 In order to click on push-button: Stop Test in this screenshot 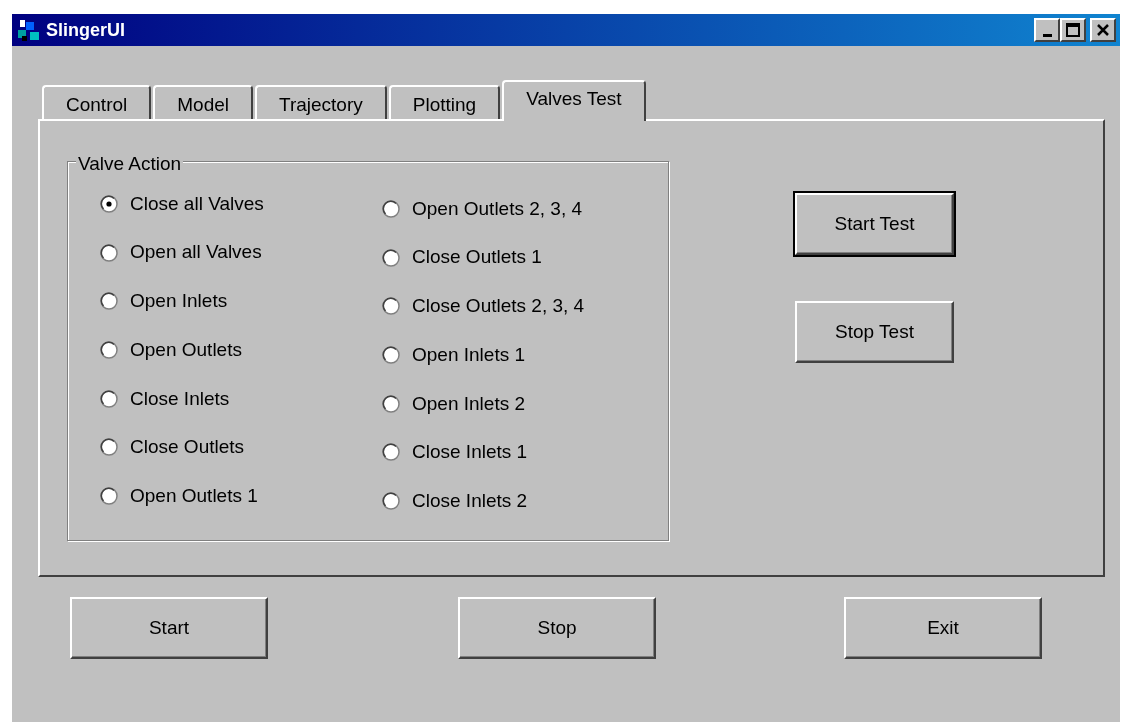, I will do `click(874, 332)`.